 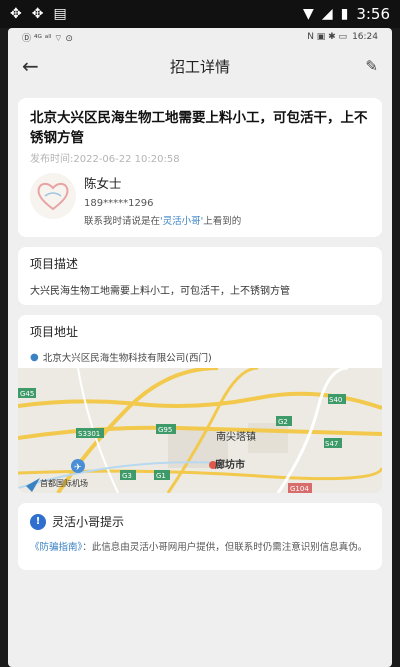 What do you see at coordinates (30, 66) in the screenshot?
I see `back-arrow-icon: ←` at bounding box center [30, 66].